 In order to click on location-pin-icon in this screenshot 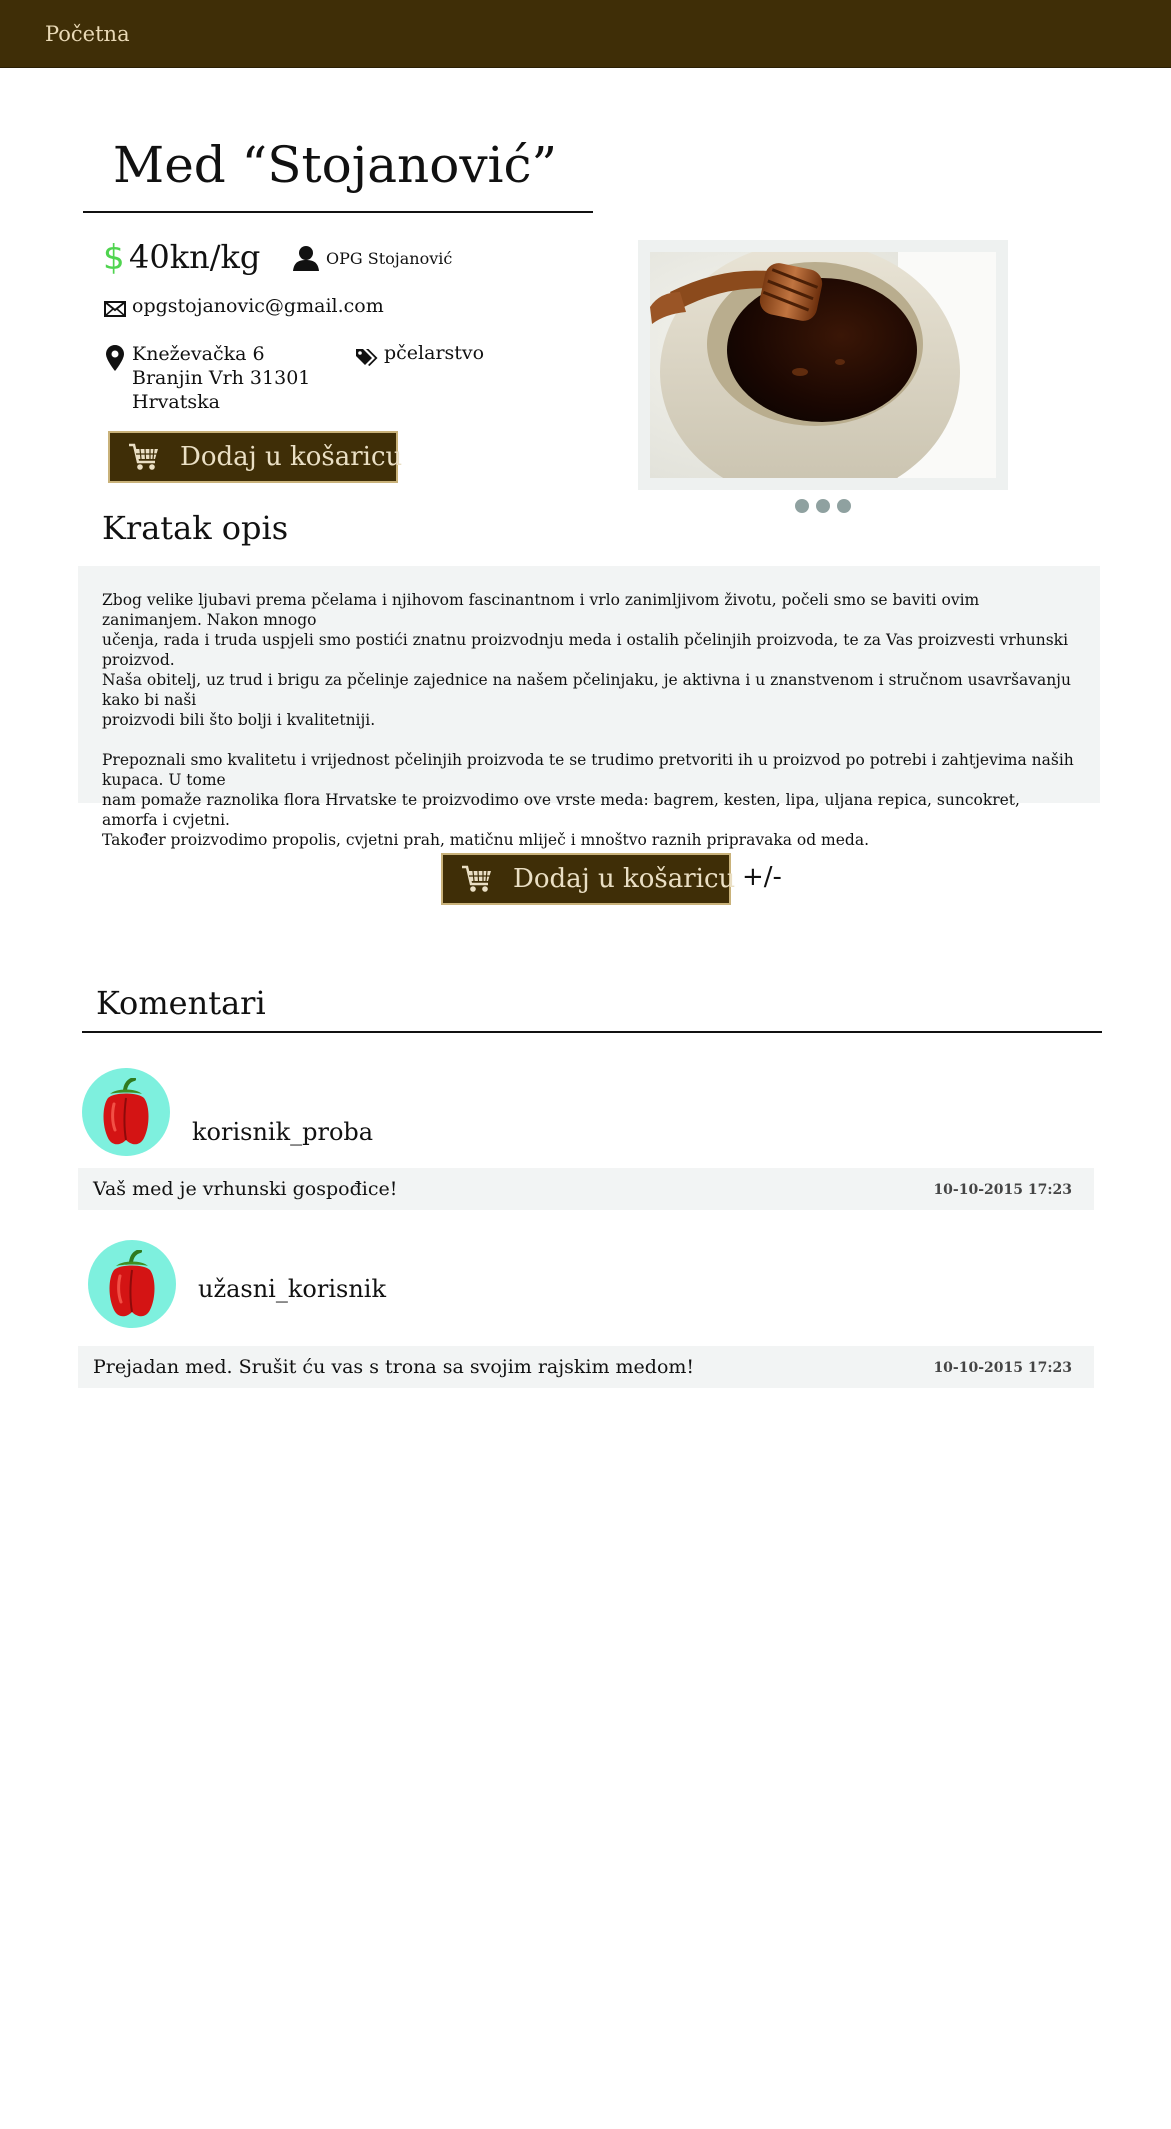, I will do `click(115, 358)`.